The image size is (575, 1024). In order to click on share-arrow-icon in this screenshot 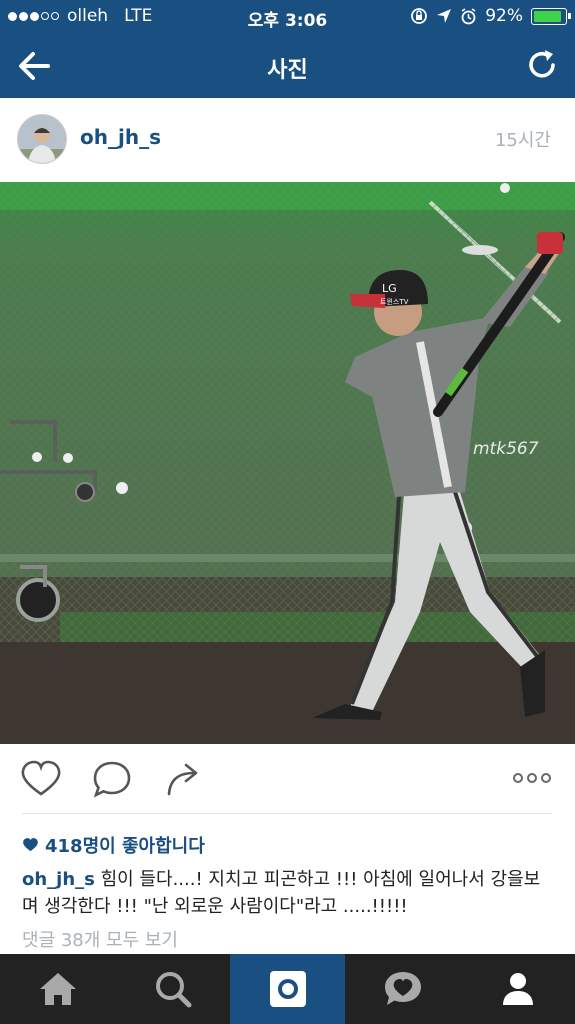, I will do `click(182, 779)`.